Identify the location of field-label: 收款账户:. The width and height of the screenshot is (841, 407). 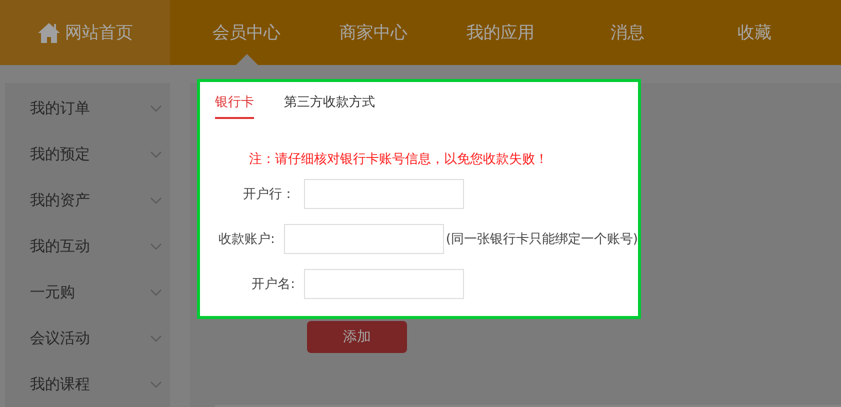
(246, 239).